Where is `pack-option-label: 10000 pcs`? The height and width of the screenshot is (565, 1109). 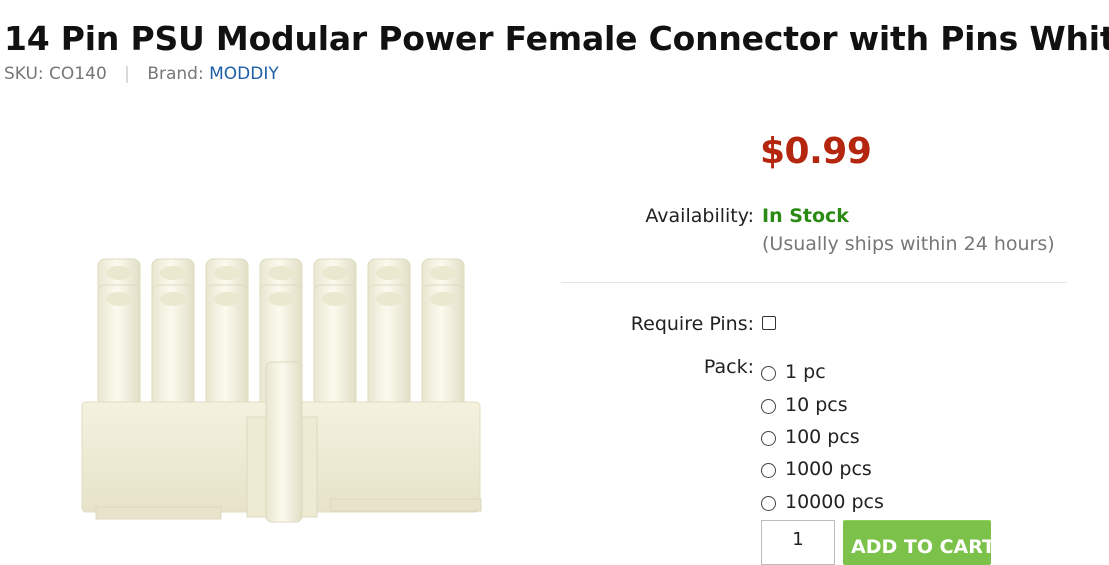 pack-option-label: 10000 pcs is located at coordinates (834, 501).